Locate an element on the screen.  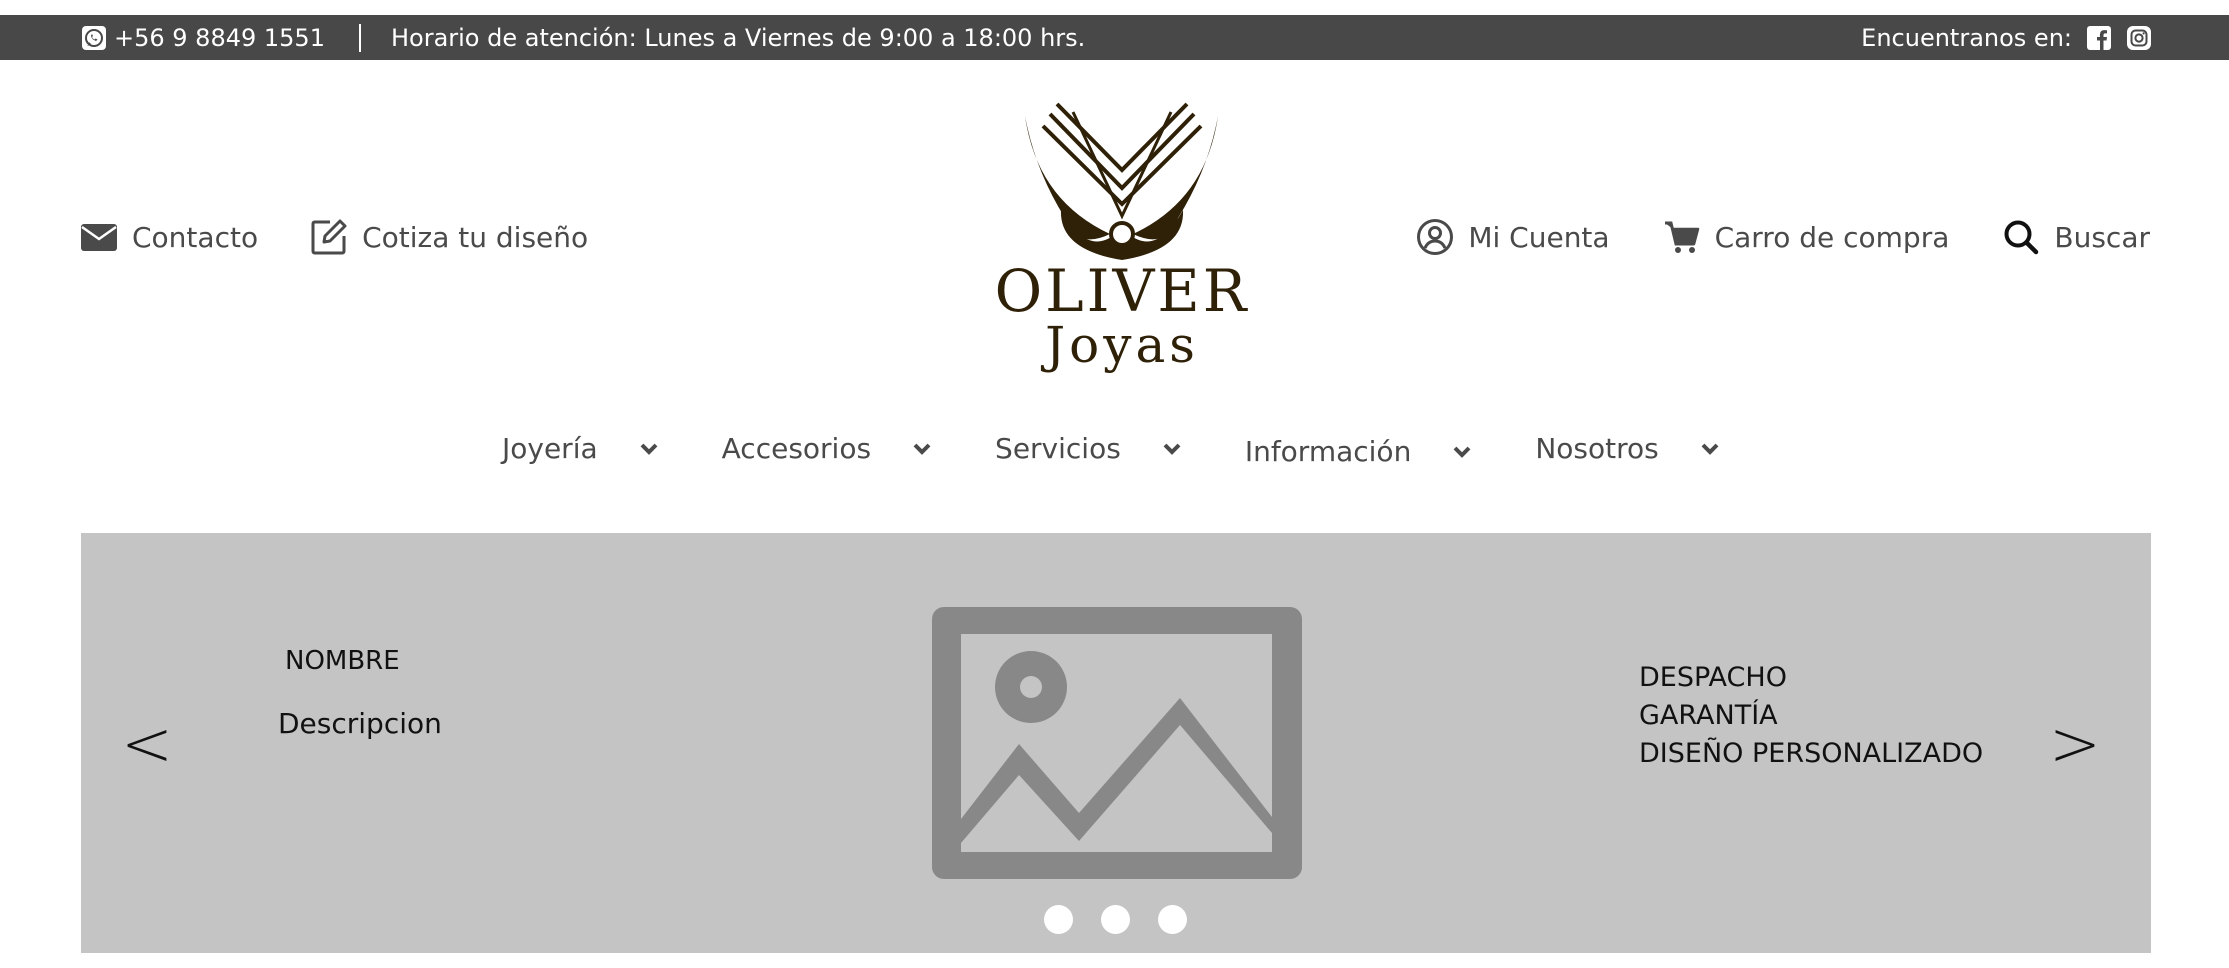
slider-prev-button: < is located at coordinates (147, 744).